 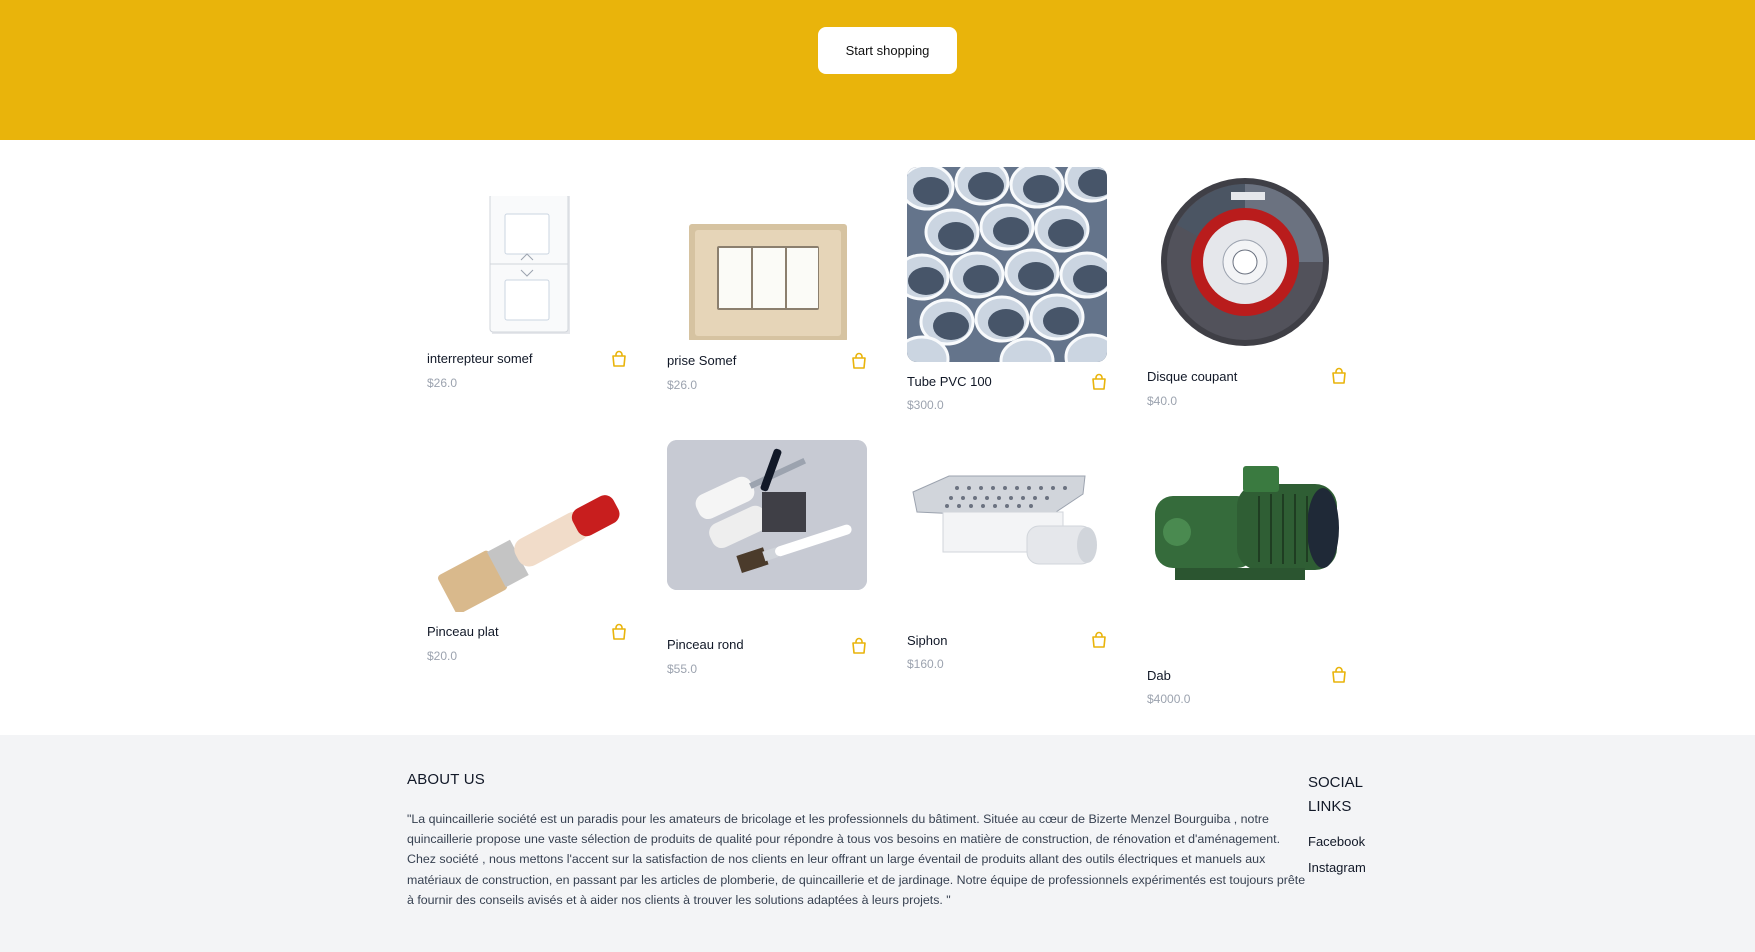 I want to click on product-price: $160.0, so click(x=925, y=664).